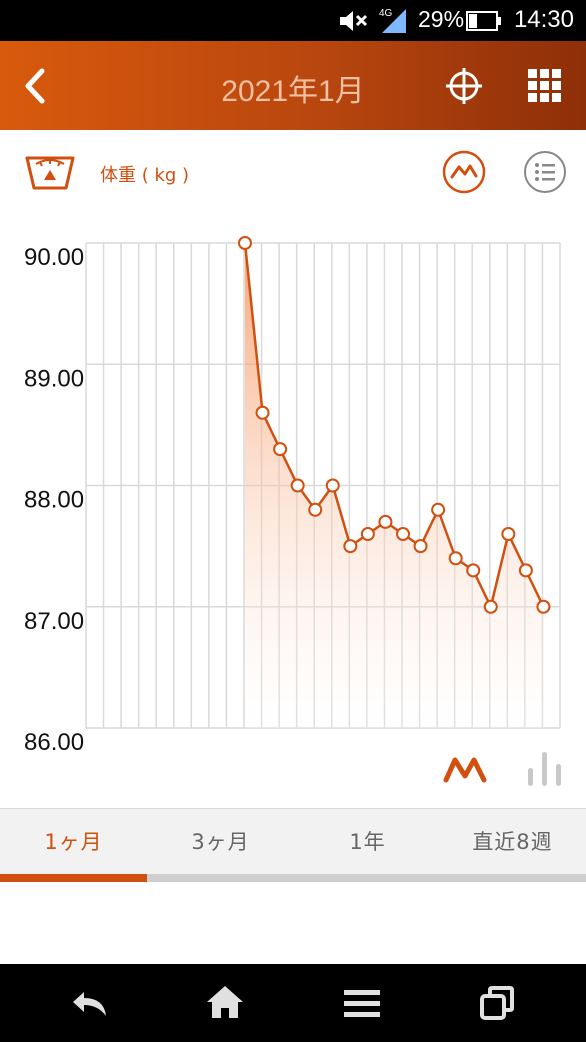 The image size is (586, 1042). Describe the element at coordinates (464, 86) in the screenshot. I see `crosshair-icon` at that location.